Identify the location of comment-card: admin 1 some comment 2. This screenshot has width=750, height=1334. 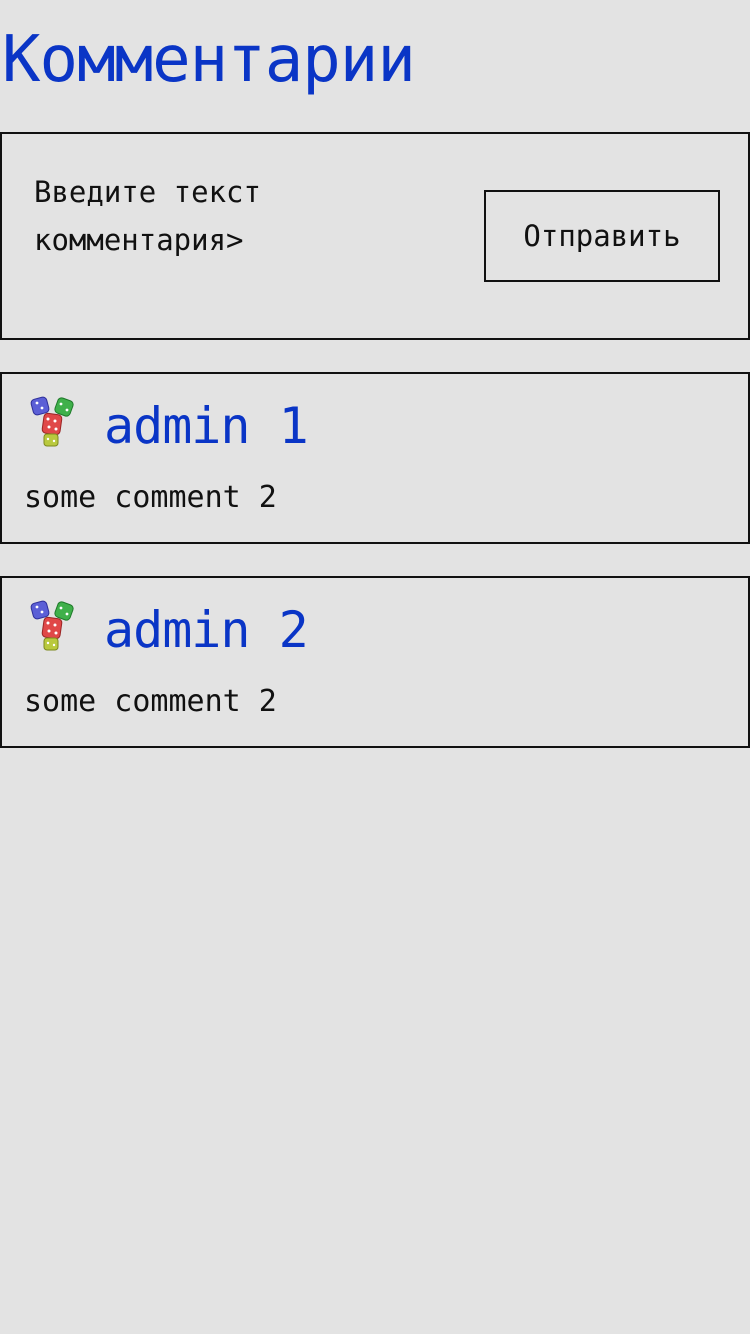
(375, 458).